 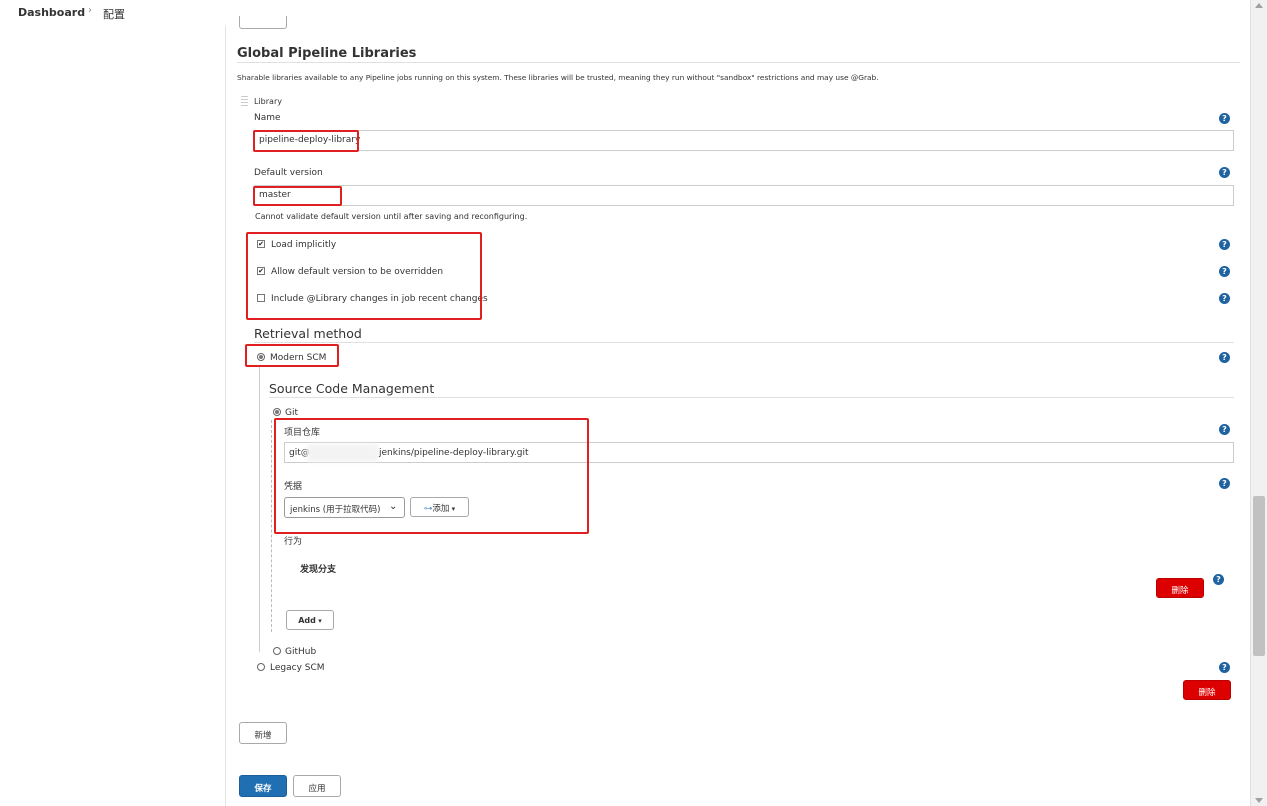 I want to click on name-help-icon: ?, so click(x=1224, y=118).